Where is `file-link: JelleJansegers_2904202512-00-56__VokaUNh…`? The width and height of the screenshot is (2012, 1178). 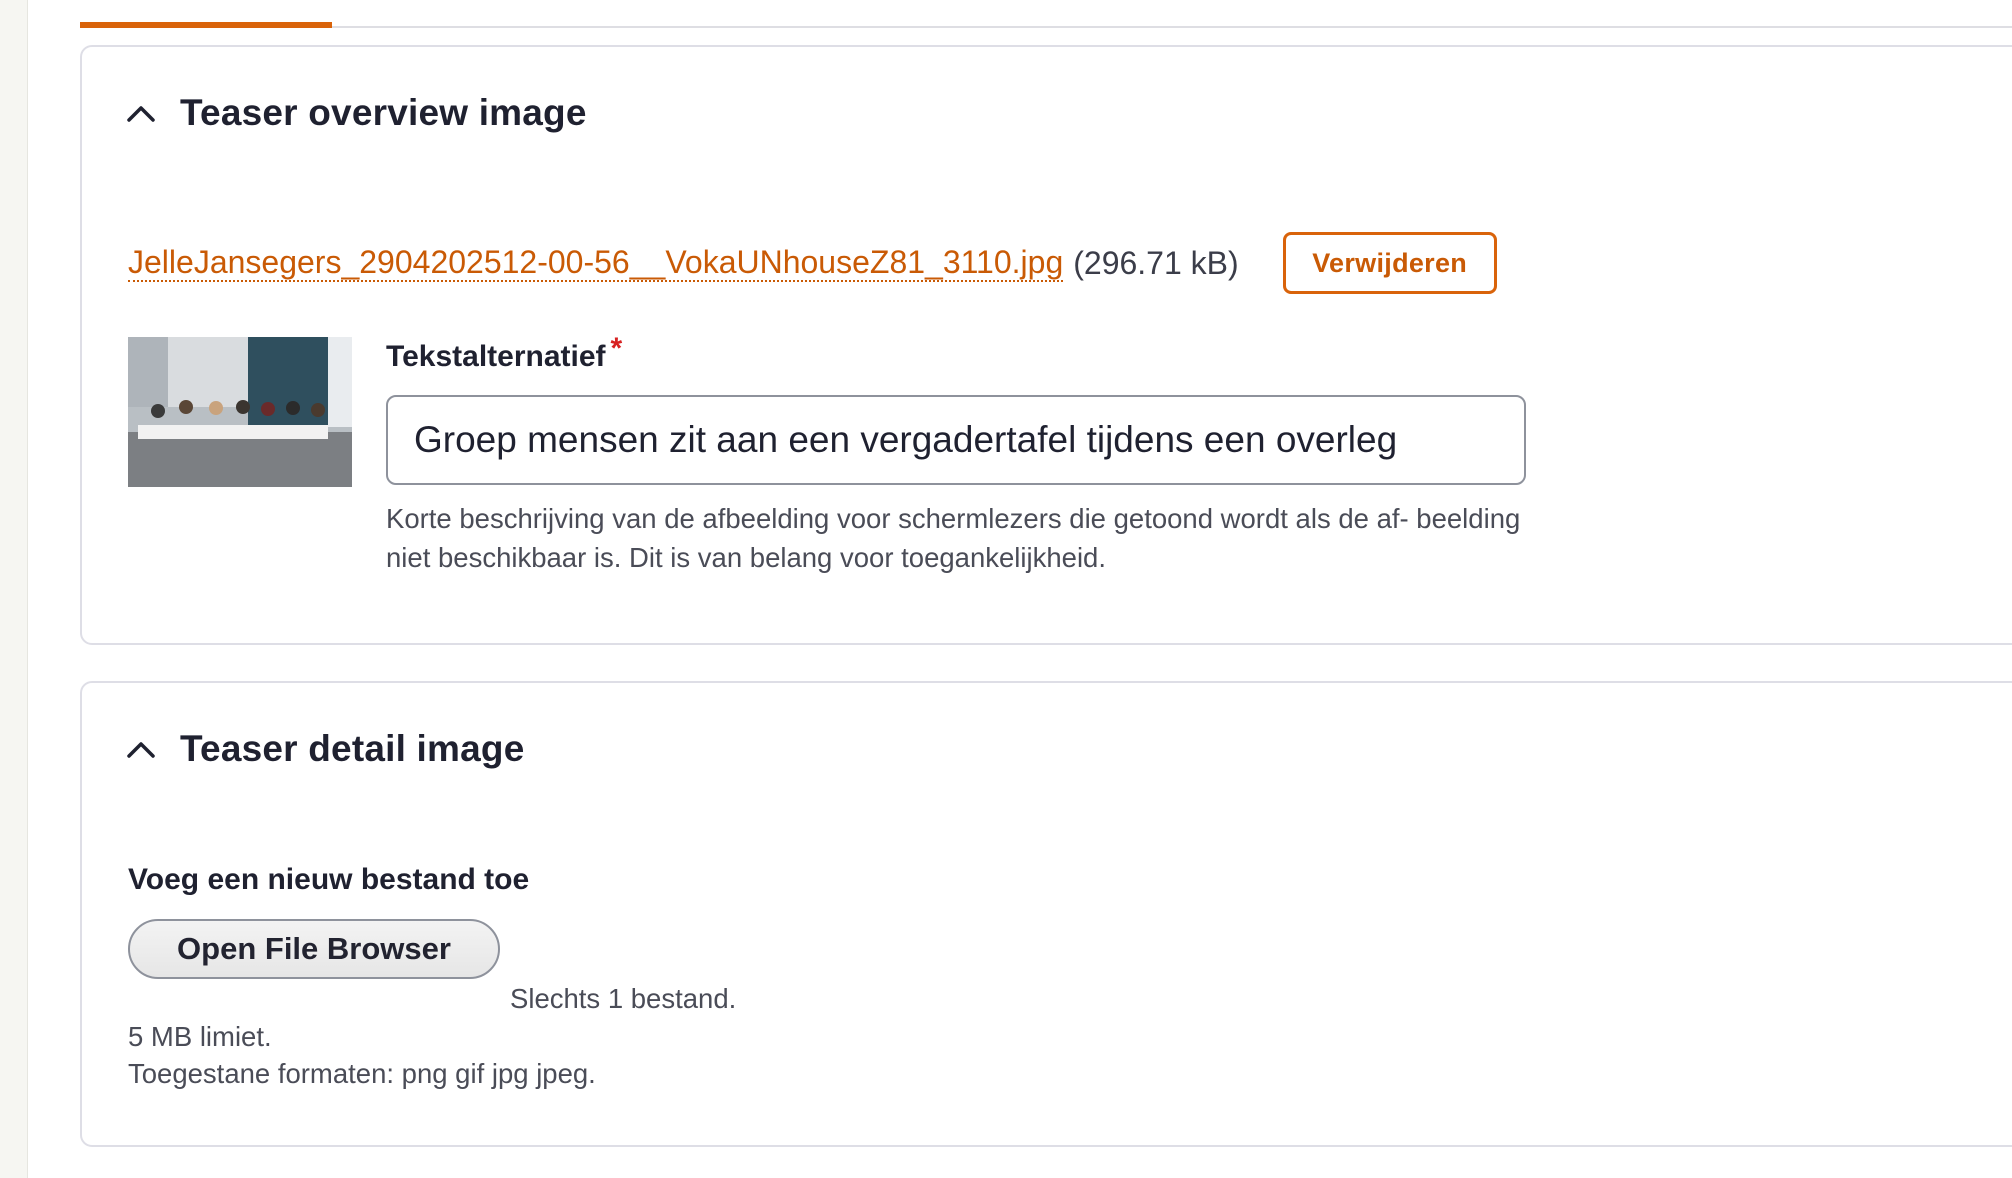
file-link: JelleJansegers_2904202512-00-56__VokaUNh… is located at coordinates (596, 263).